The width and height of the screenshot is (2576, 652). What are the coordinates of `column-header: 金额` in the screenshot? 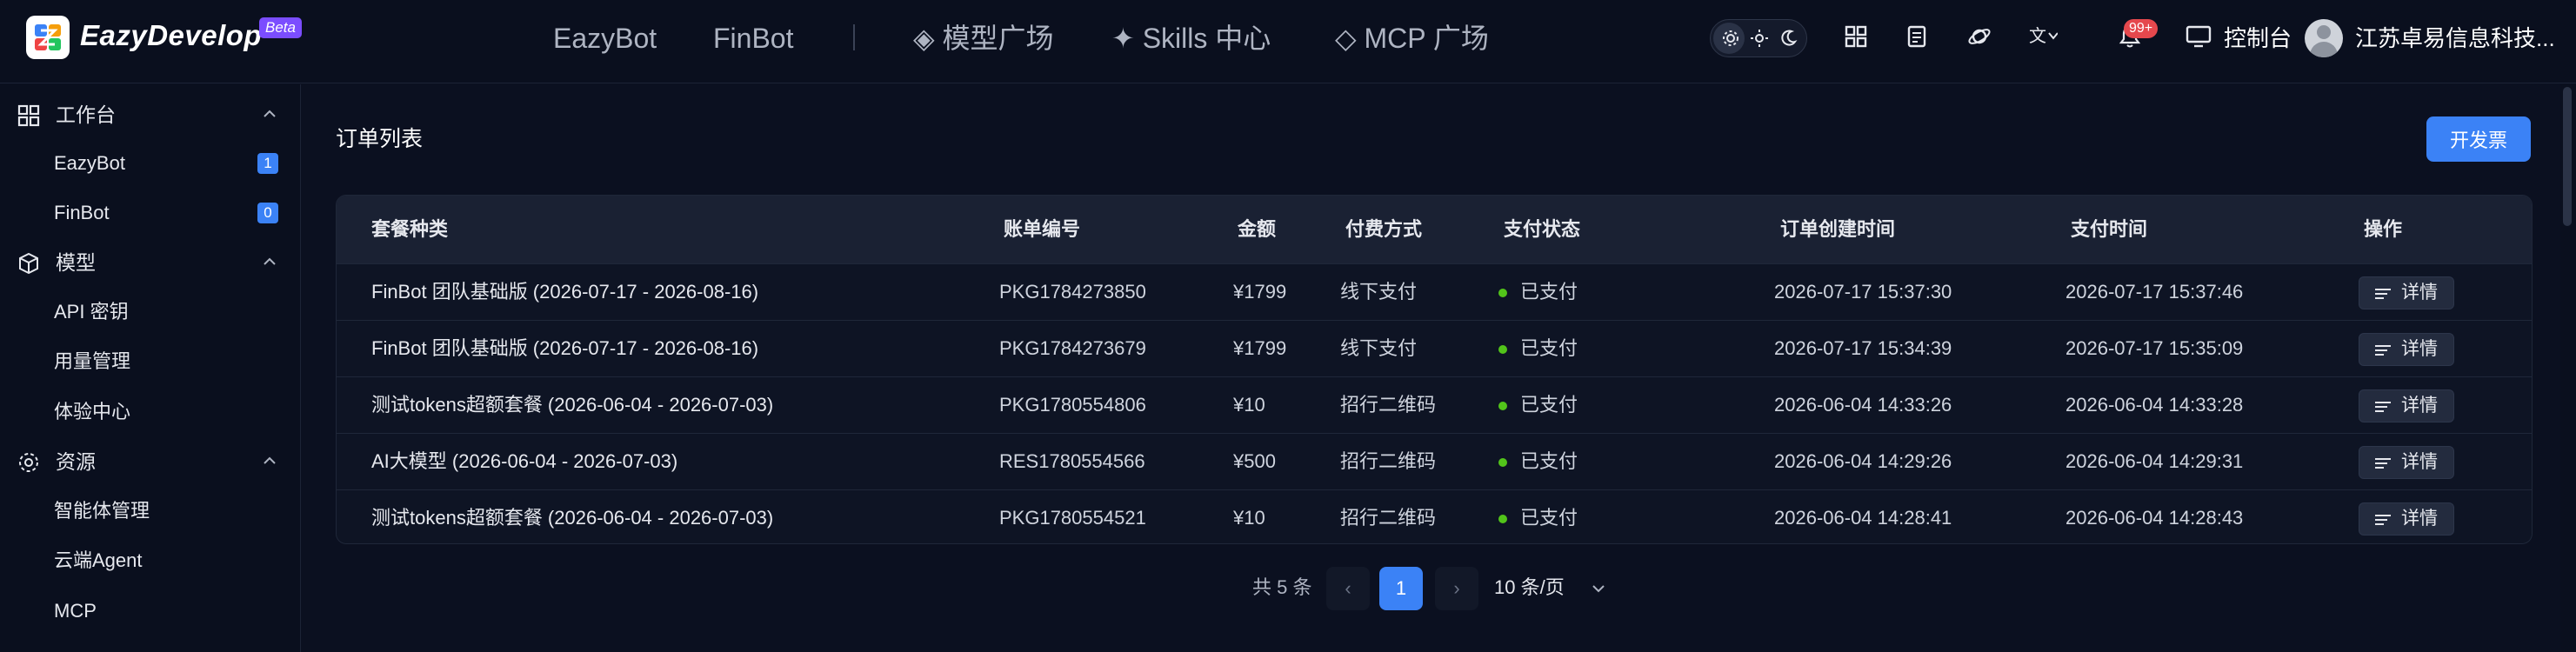 It's located at (1257, 229).